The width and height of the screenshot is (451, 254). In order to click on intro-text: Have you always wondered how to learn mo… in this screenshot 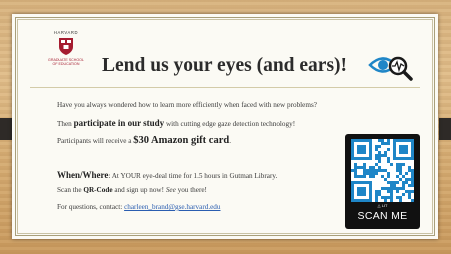, I will do `click(187, 105)`.